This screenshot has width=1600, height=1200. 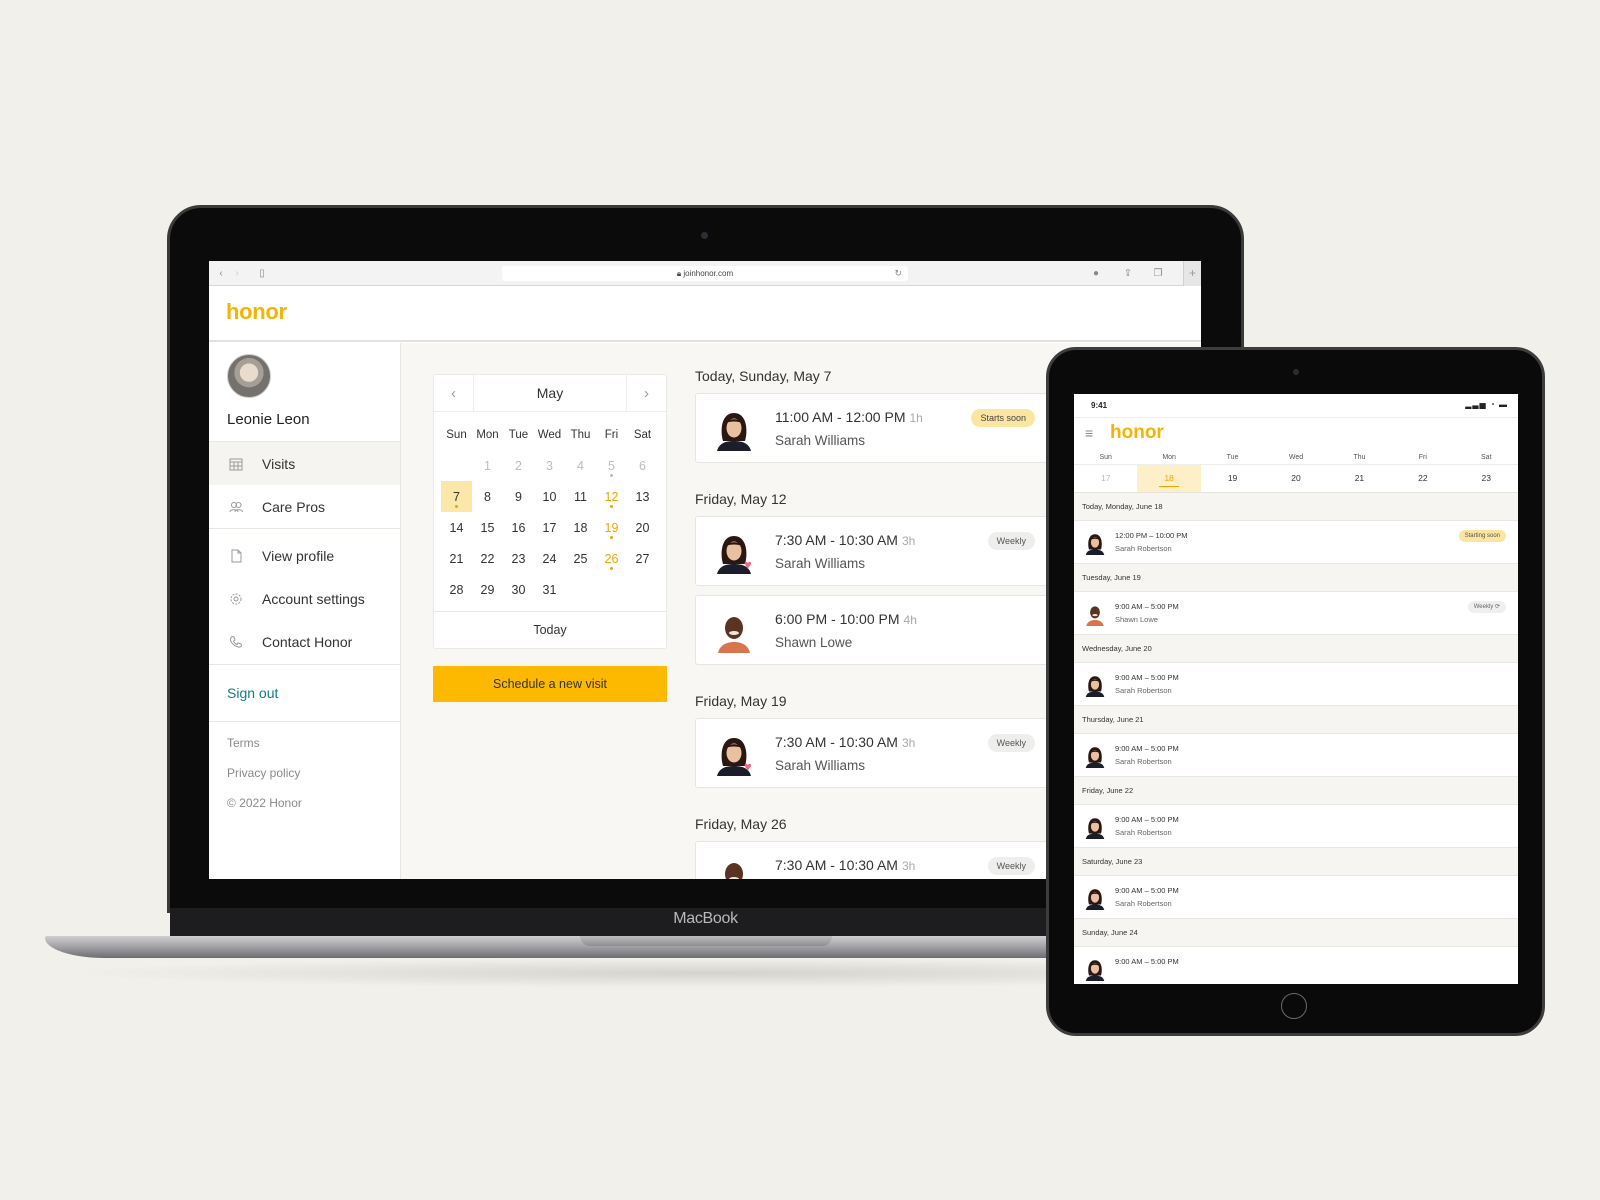 What do you see at coordinates (294, 506) in the screenshot?
I see `sidebar-item-label: Care Pros` at bounding box center [294, 506].